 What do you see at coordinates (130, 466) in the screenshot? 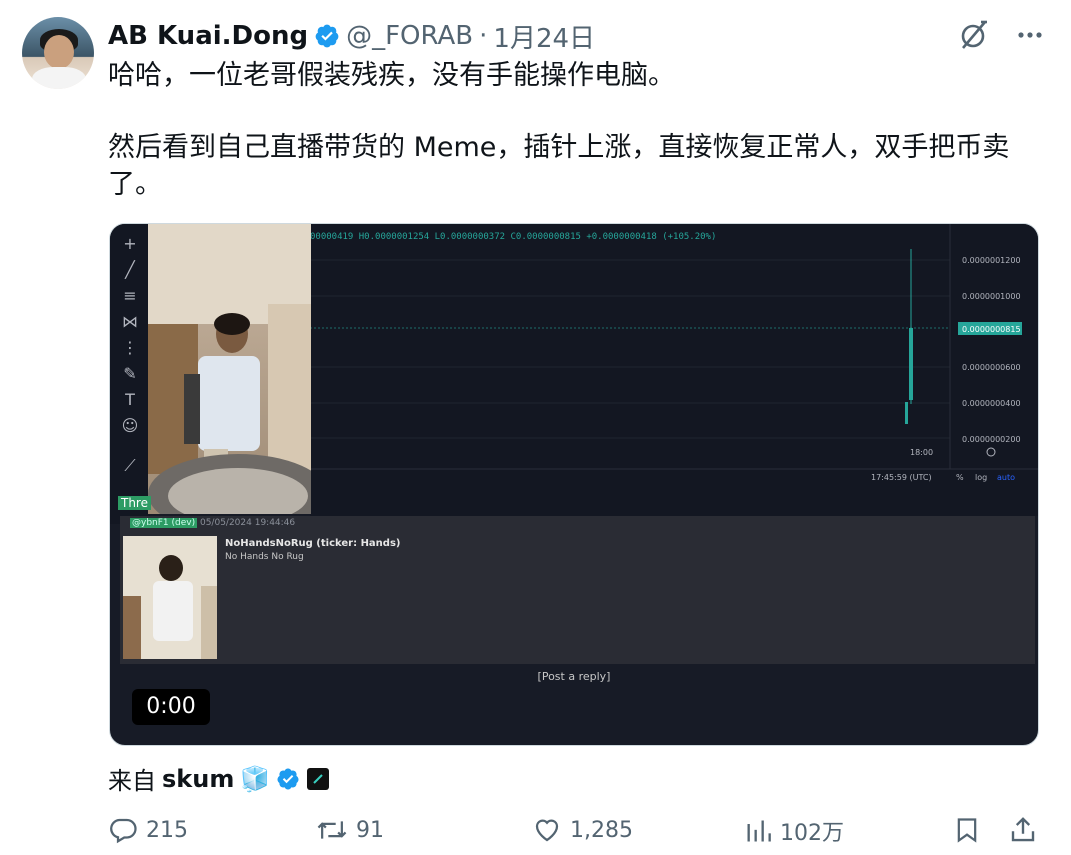
I see `ruler-icon: ⟋` at bounding box center [130, 466].